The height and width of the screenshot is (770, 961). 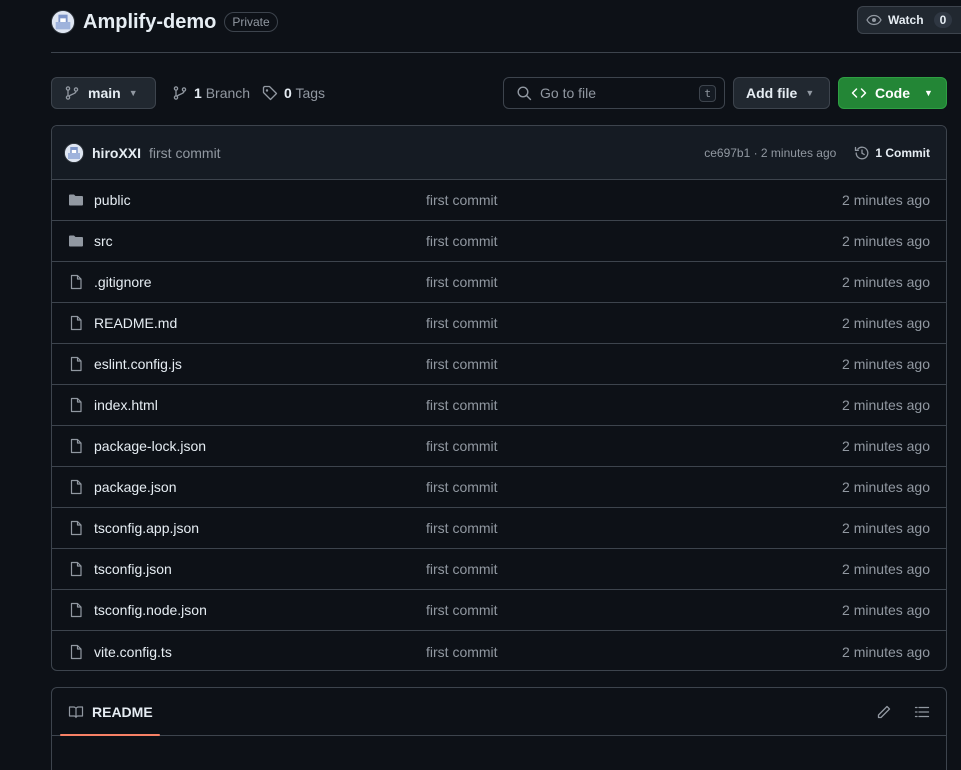 I want to click on file-name: tsconfig.app.json, so click(x=260, y=528).